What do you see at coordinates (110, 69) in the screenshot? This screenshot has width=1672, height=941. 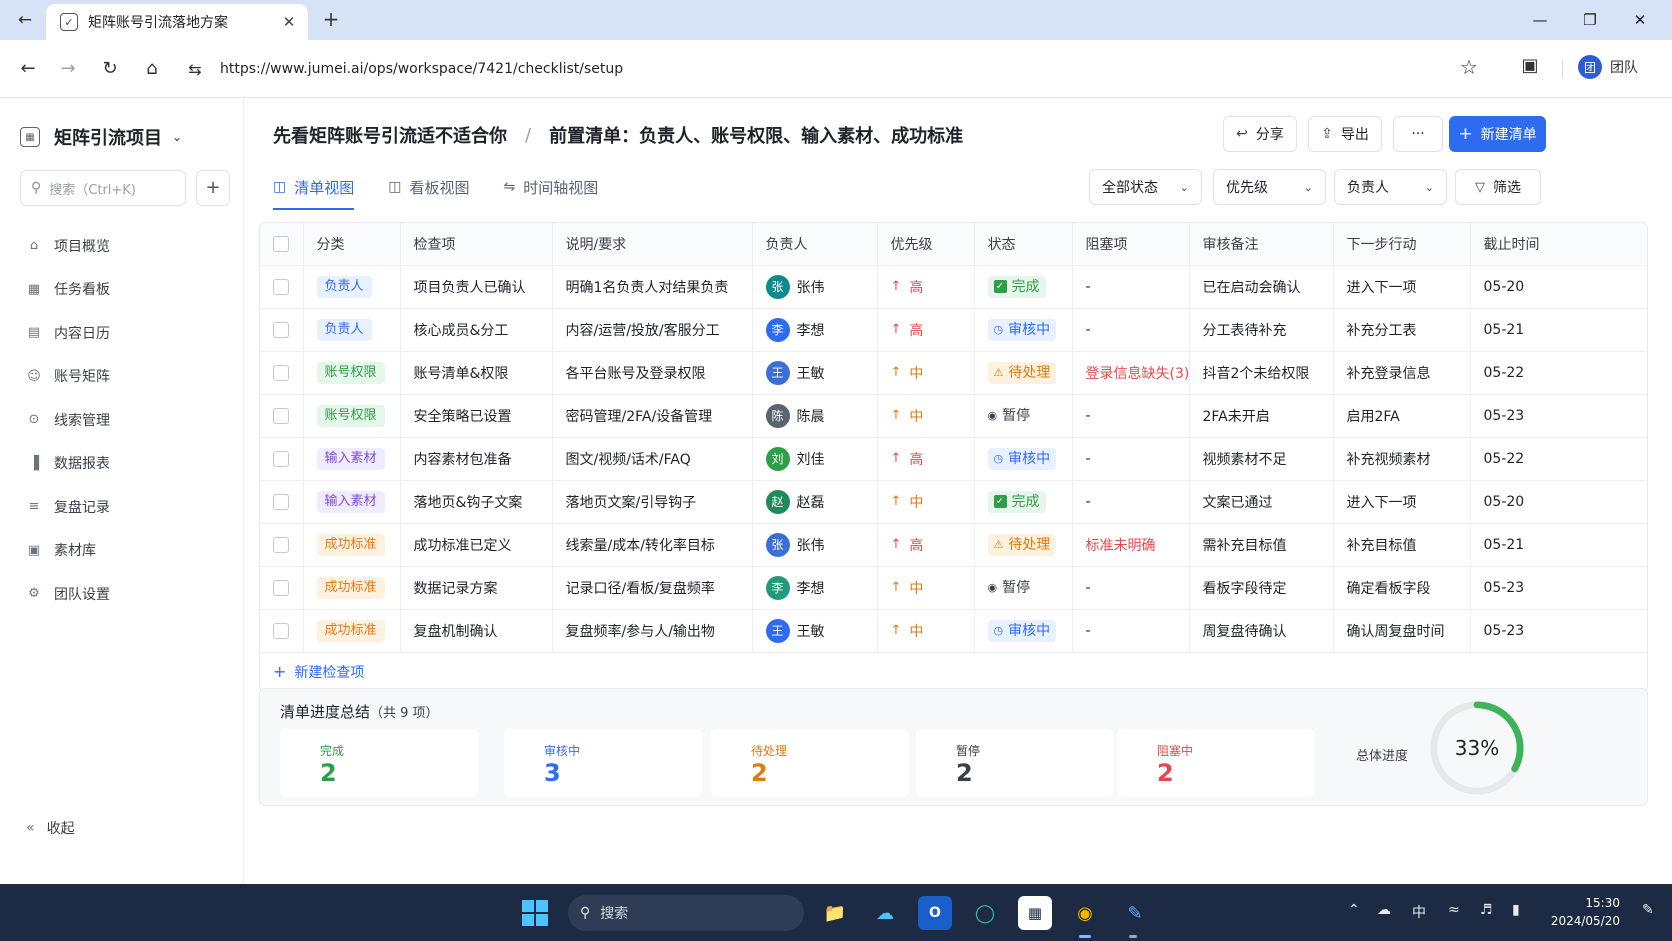 I see `reload-icon: ↻` at bounding box center [110, 69].